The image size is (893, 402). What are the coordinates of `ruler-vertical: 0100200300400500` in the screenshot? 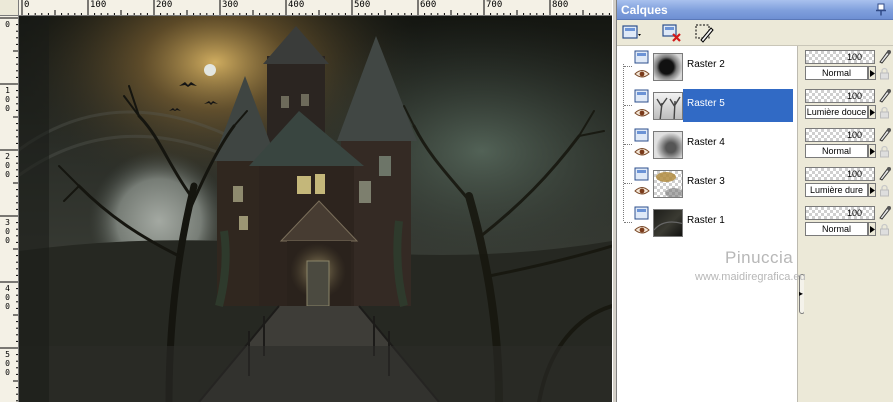 It's located at (9, 209).